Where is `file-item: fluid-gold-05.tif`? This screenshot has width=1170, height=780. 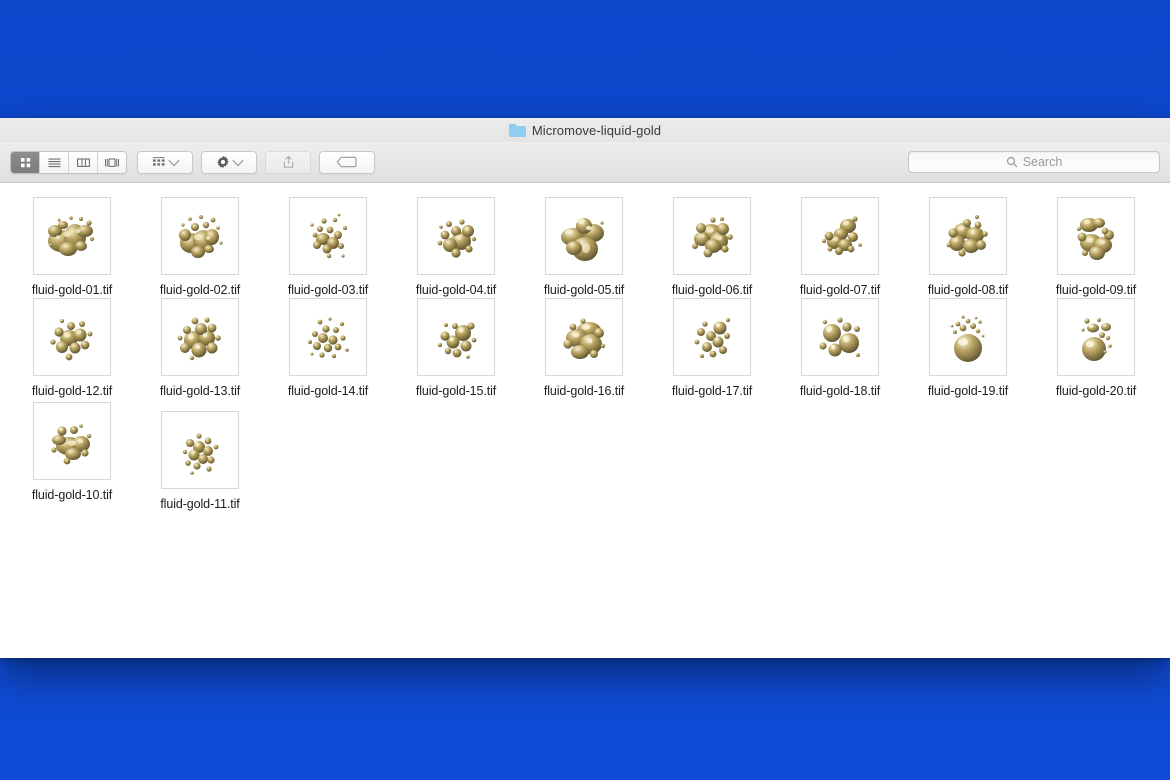 file-item: fluid-gold-05.tif is located at coordinates (584, 247).